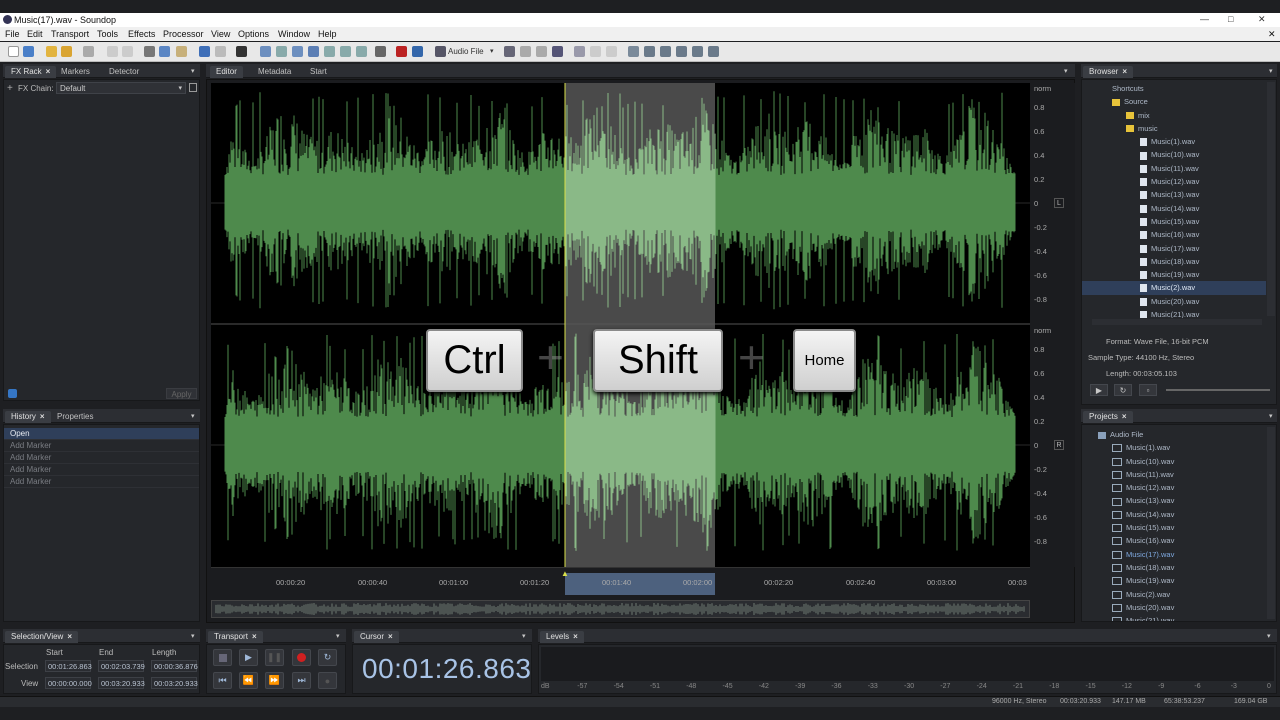 The width and height of the screenshot is (1280, 720). Describe the element at coordinates (235, 637) in the screenshot. I see `tab-transport: Transport ×` at that location.